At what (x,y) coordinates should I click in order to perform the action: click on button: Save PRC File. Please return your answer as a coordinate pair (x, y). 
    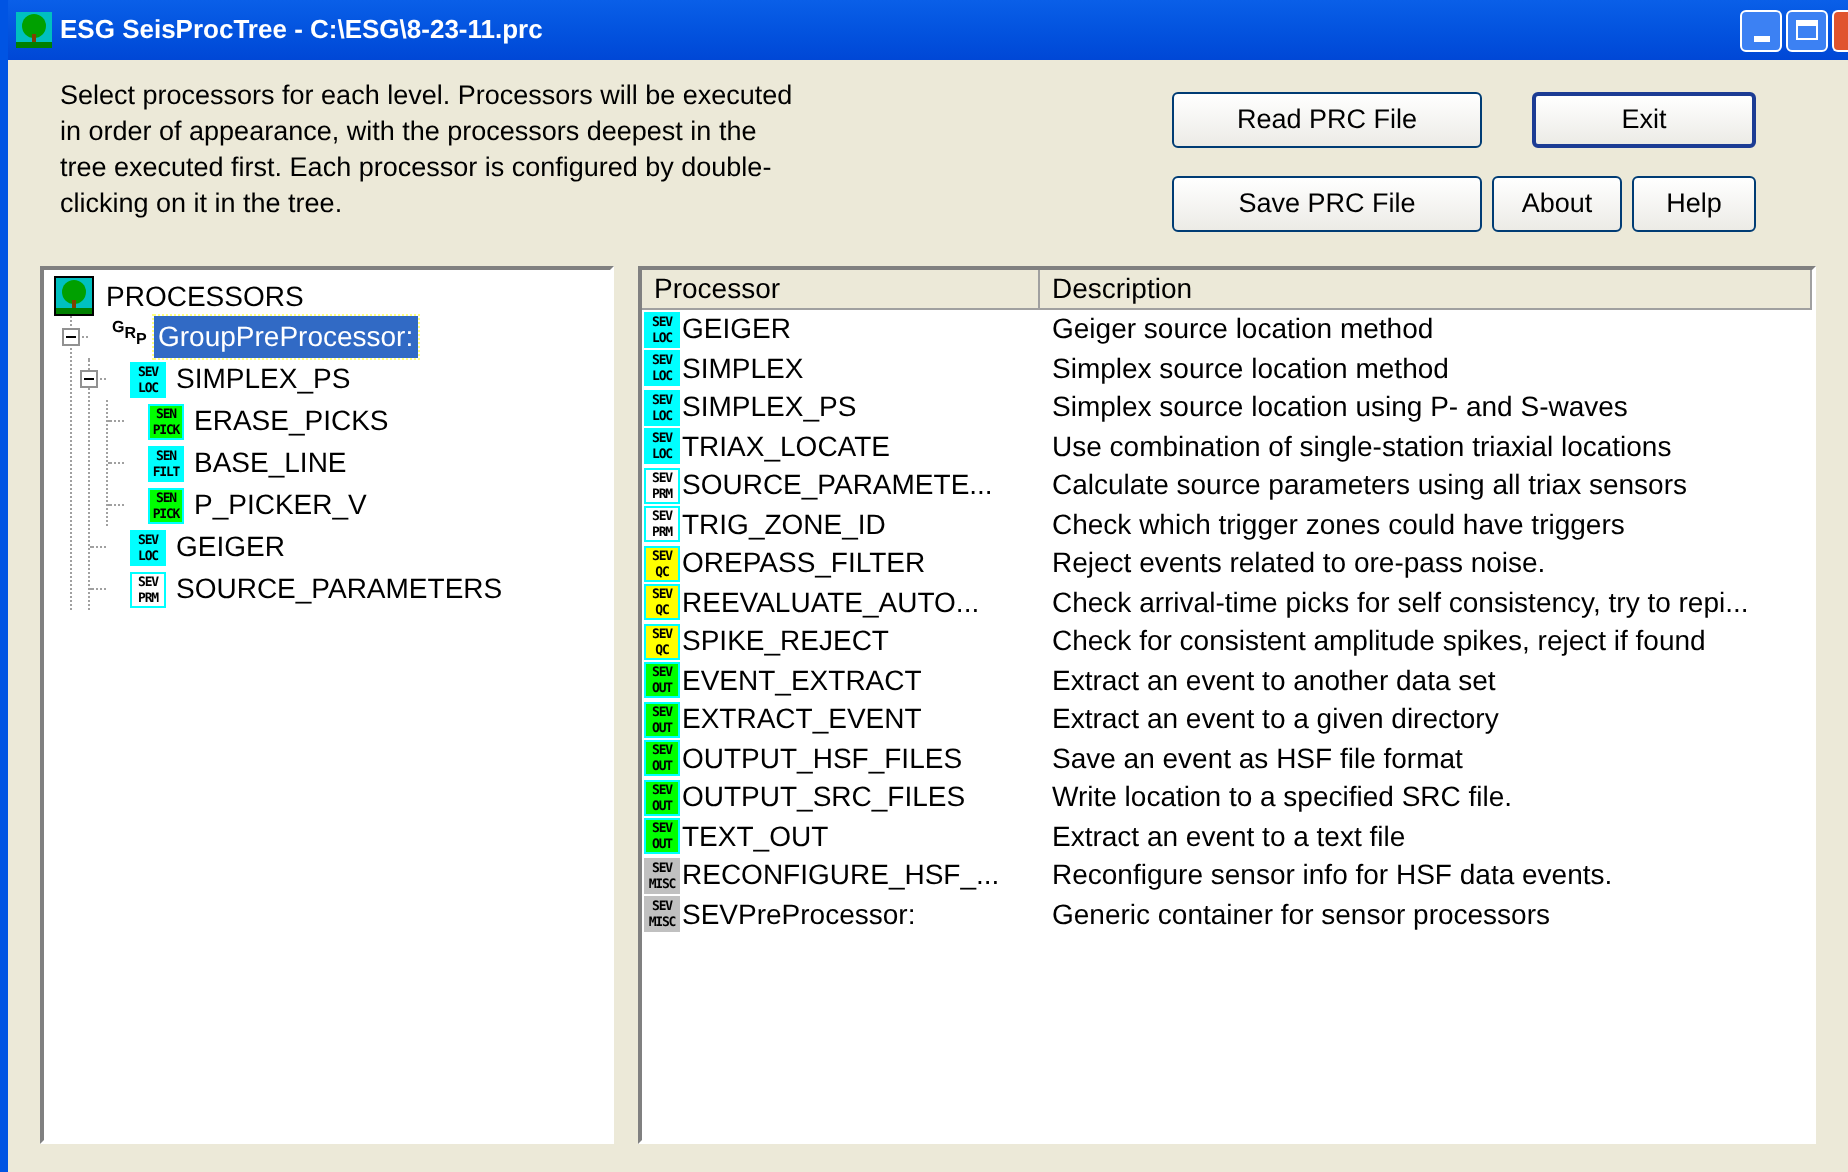
    Looking at the image, I should click on (1327, 204).